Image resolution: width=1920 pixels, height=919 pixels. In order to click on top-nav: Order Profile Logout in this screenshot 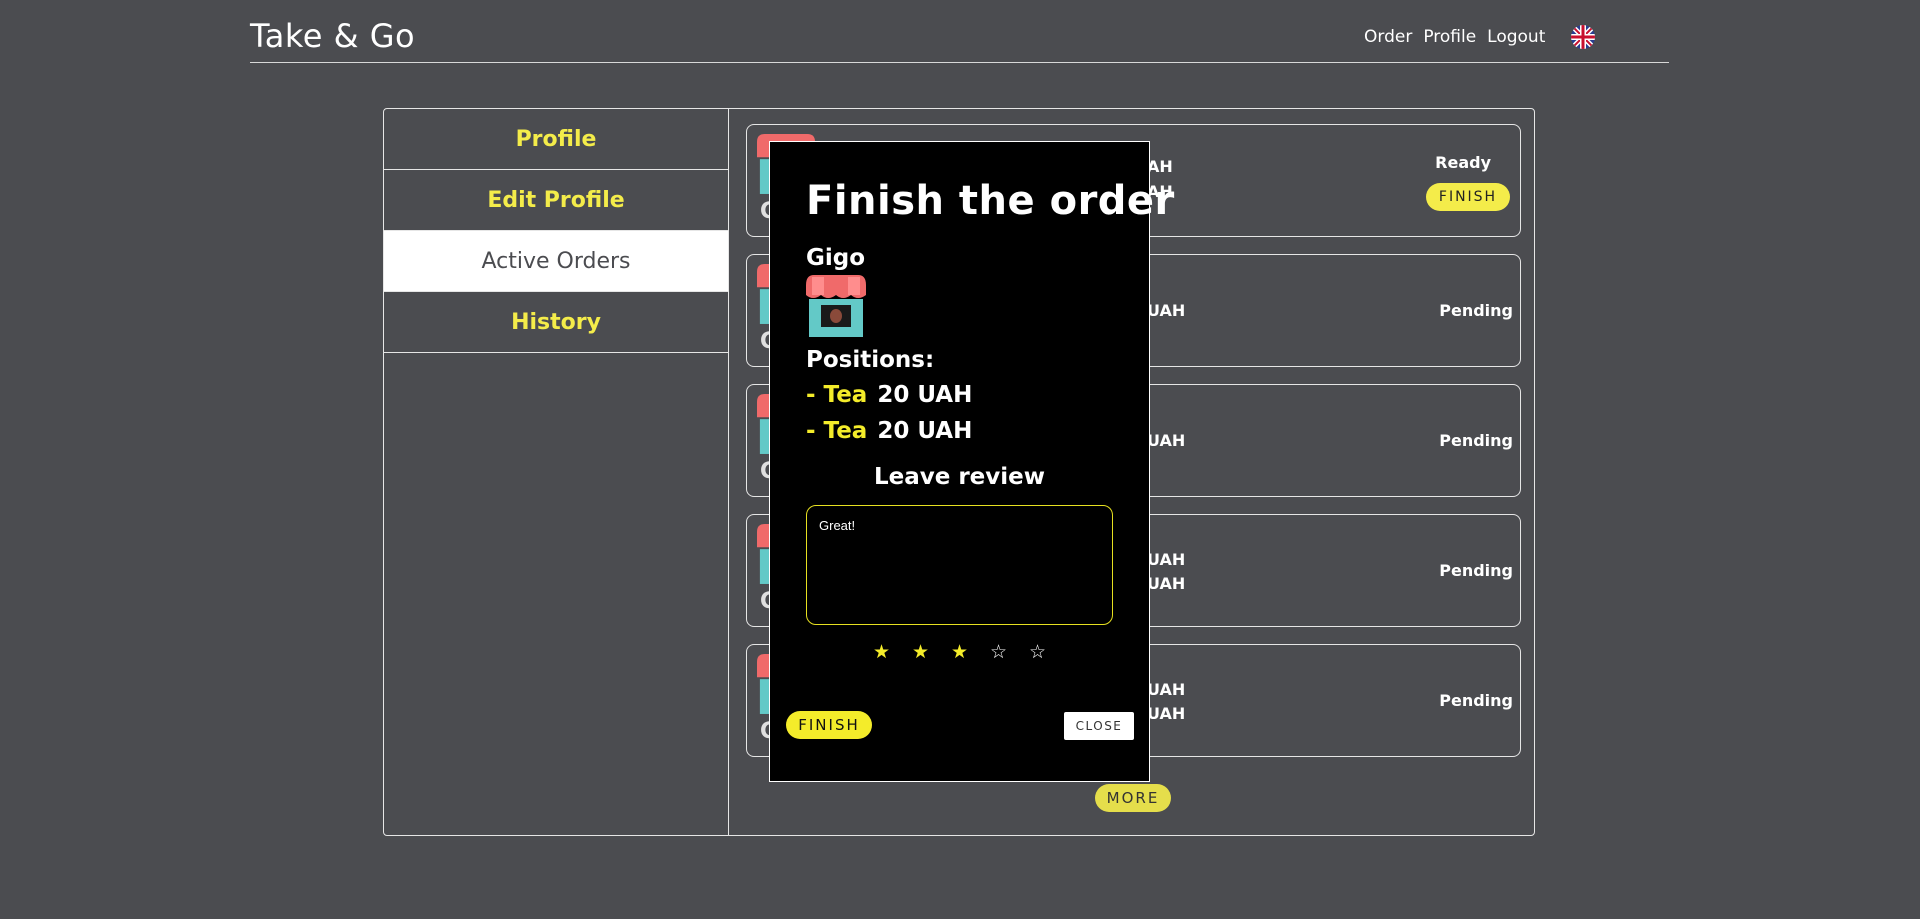, I will do `click(1454, 37)`.